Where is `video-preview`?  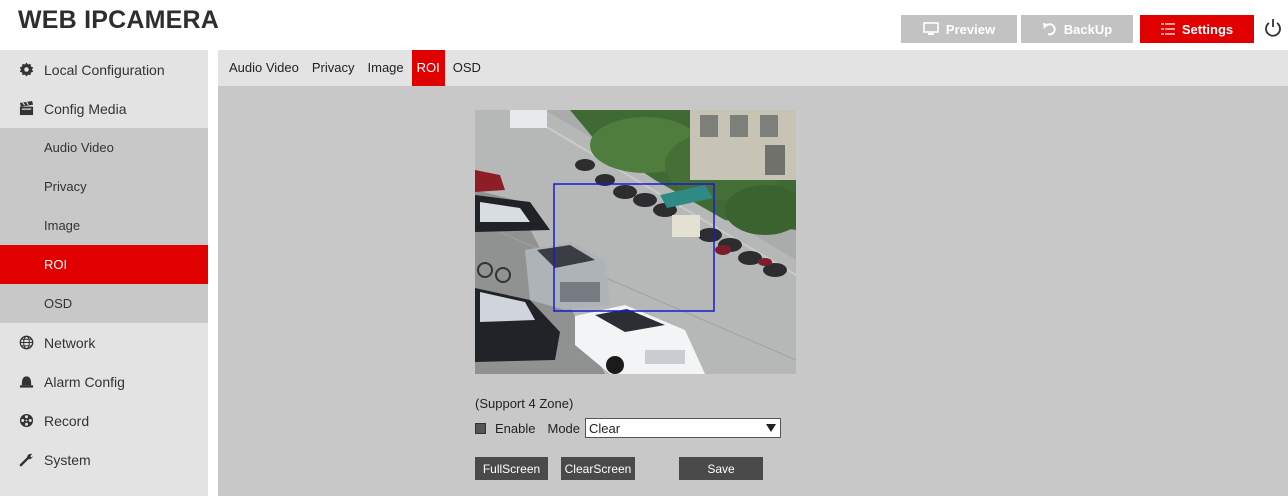
video-preview is located at coordinates (635, 242).